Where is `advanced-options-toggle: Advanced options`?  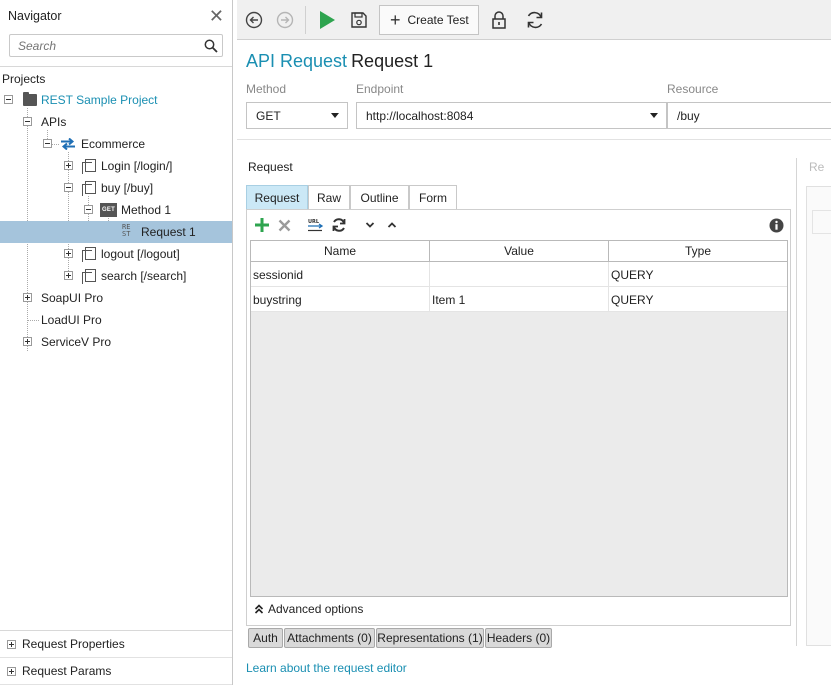
advanced-options-toggle: Advanced options is located at coordinates (308, 609).